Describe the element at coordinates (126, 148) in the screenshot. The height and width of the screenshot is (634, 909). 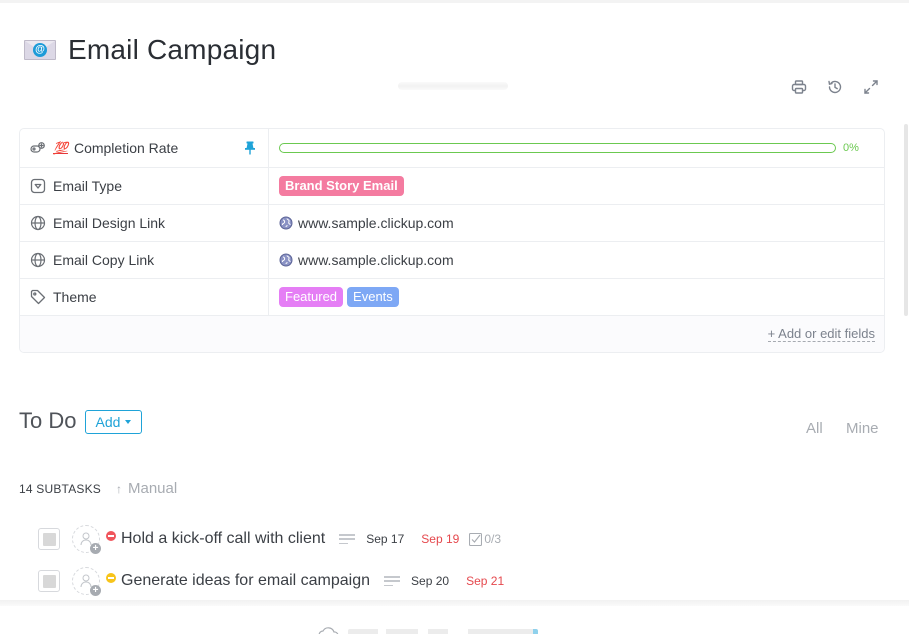
I see `field-label: Completion Rate` at that location.